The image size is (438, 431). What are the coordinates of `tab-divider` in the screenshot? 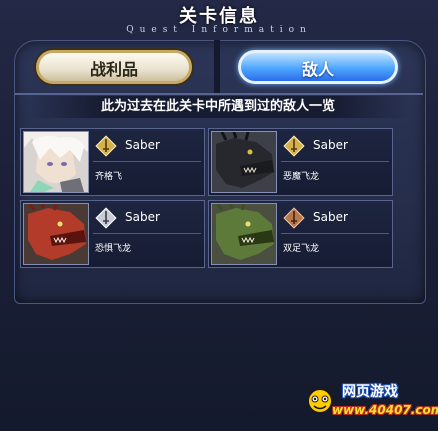 It's located at (217, 67).